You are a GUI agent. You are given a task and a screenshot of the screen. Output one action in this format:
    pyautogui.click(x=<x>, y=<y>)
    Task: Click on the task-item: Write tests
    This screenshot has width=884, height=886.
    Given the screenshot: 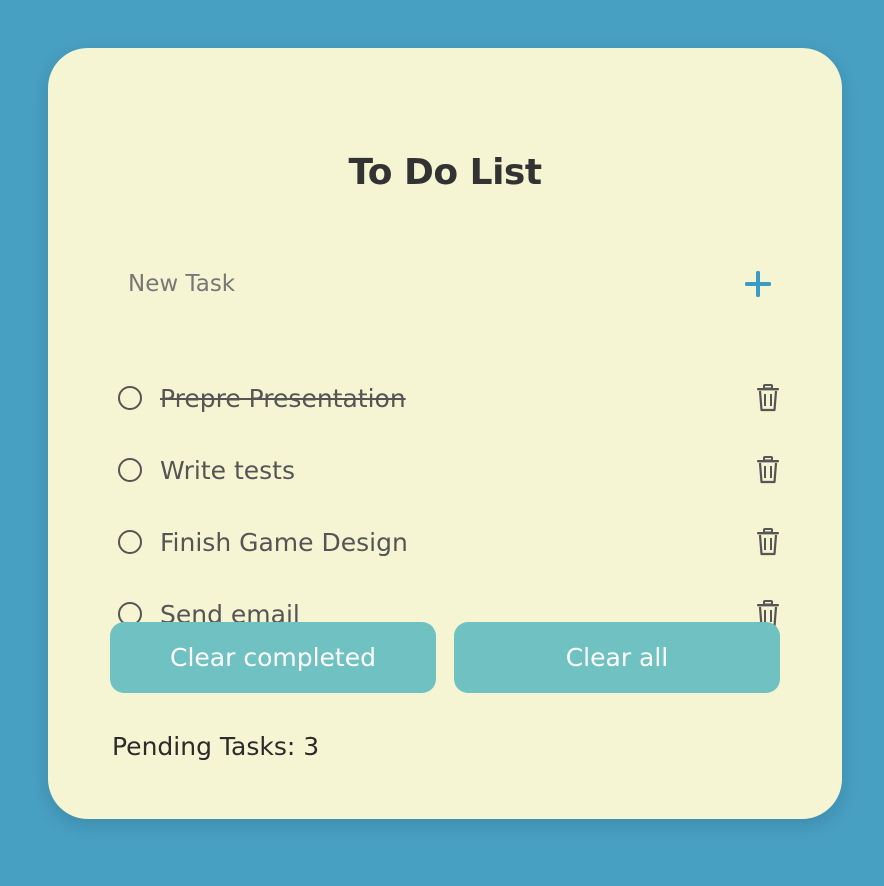 What is the action you would take?
    pyautogui.click(x=445, y=470)
    